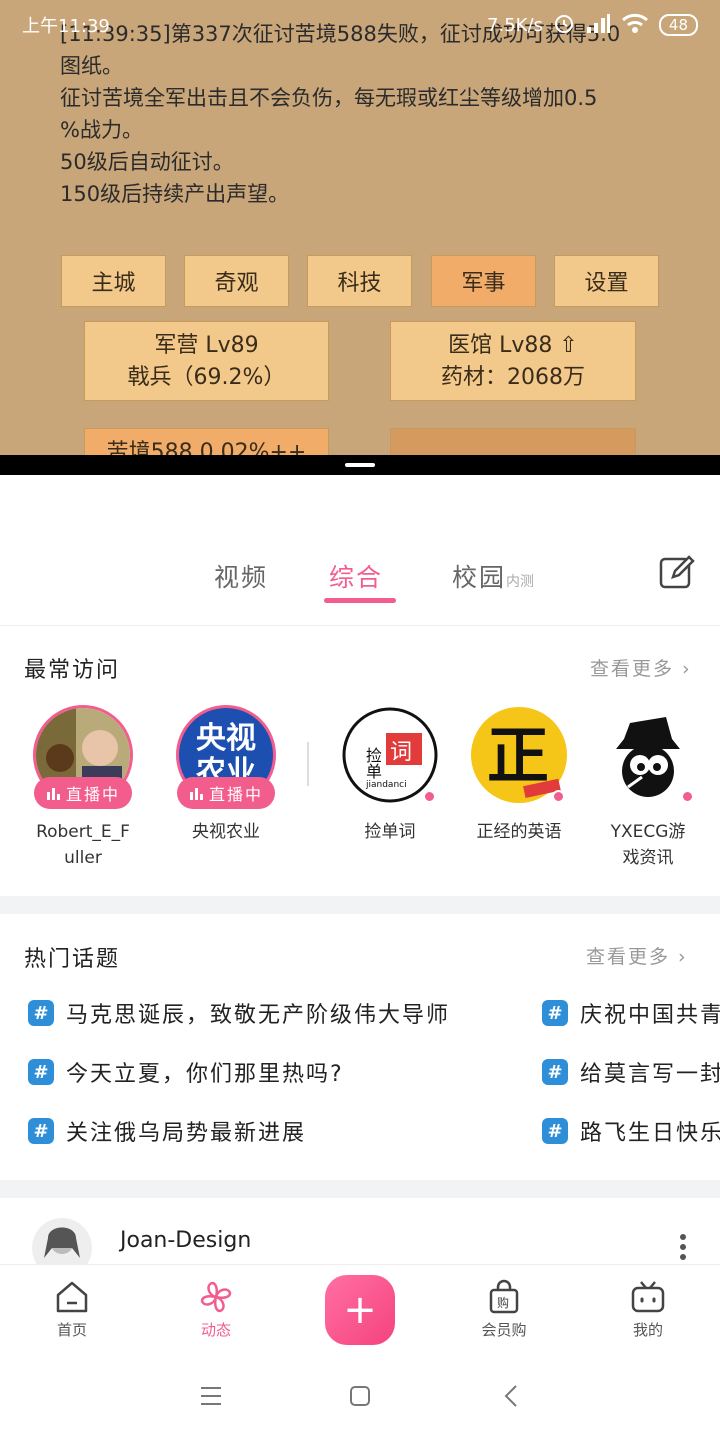  What do you see at coordinates (206, 447) in the screenshot?
I see `card-title: 苦境588 0.02%++` at bounding box center [206, 447].